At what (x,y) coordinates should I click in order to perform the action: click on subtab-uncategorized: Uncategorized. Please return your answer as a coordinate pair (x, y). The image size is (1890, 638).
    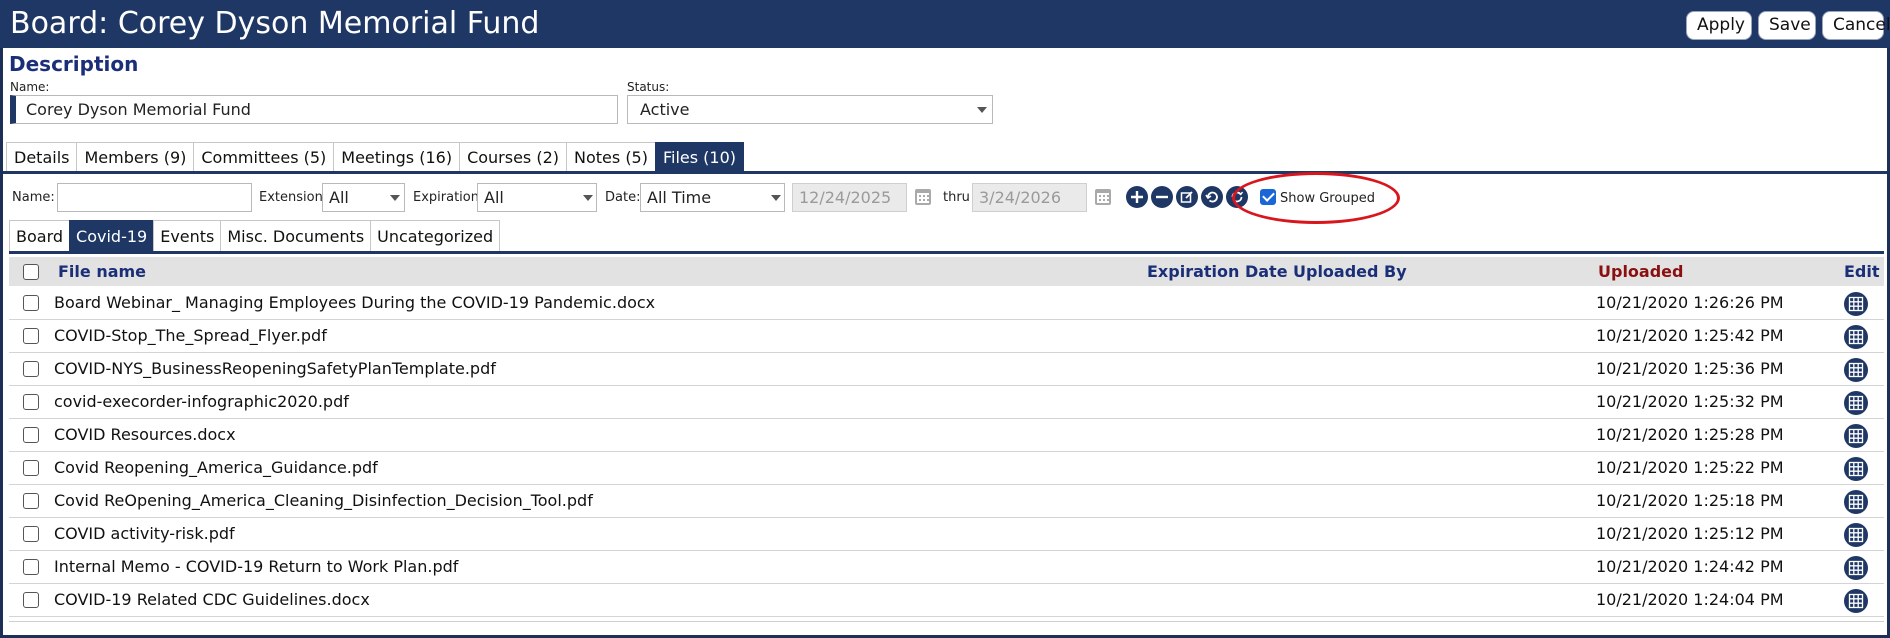
    Looking at the image, I should click on (435, 235).